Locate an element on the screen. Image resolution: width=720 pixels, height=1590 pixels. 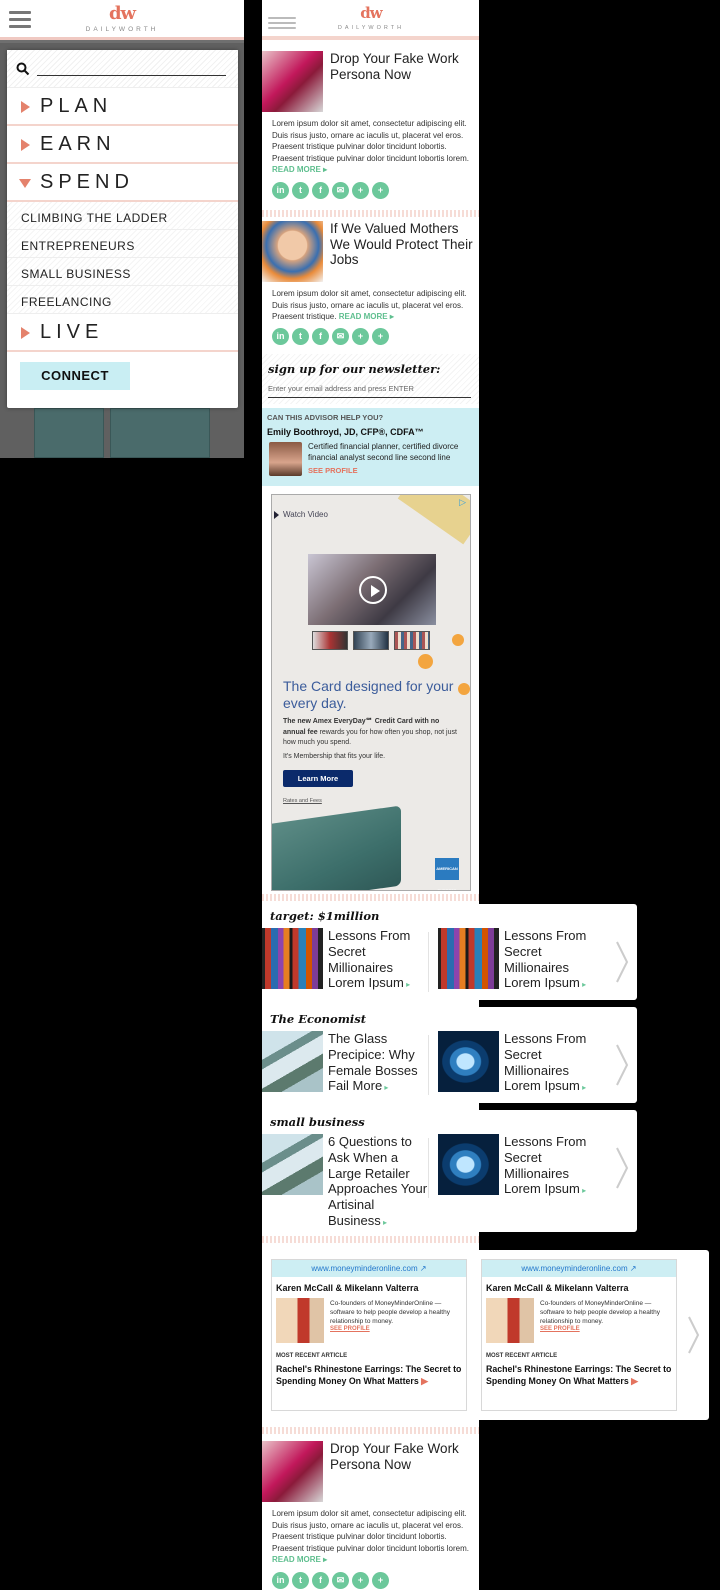
menu-item-label: LIVE is located at coordinates (72, 332).